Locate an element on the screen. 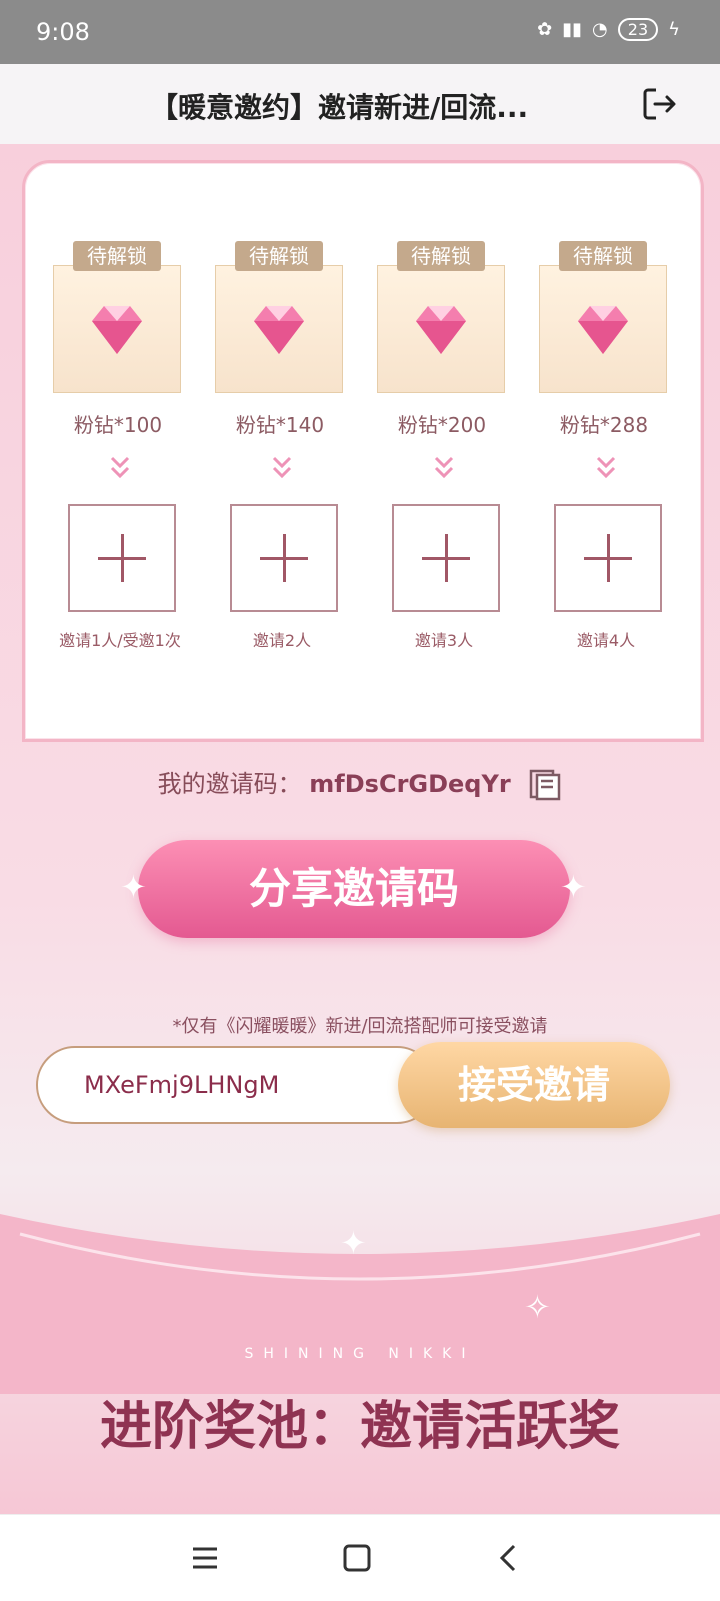 The width and height of the screenshot is (720, 1601). pool-title: 进阶奖池：邀请活跃奖 is located at coordinates (359, 1426).